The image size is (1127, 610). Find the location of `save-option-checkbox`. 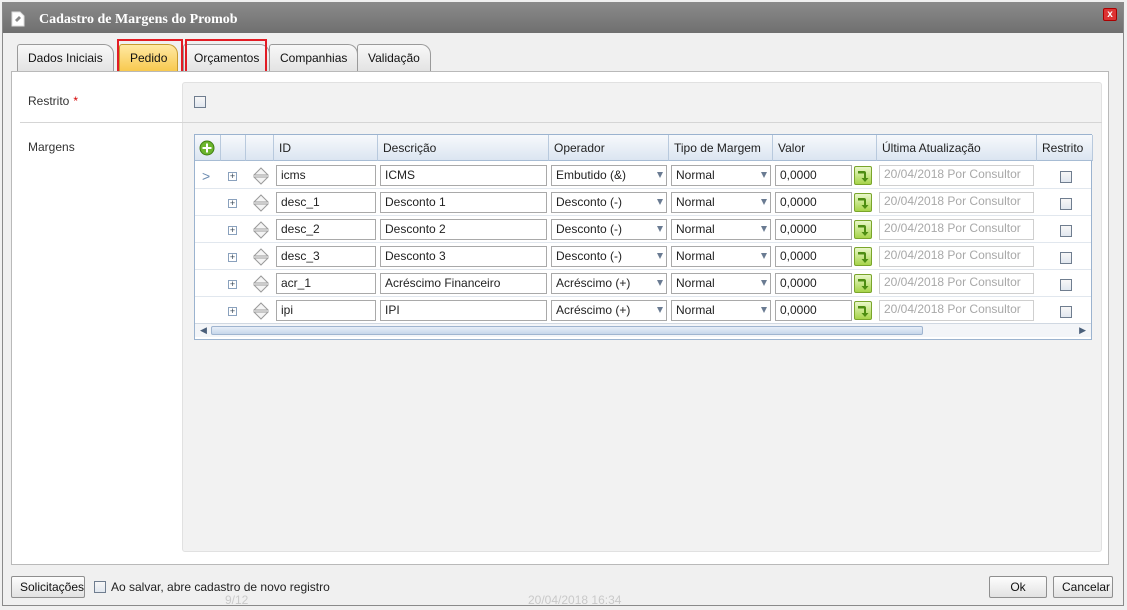

save-option-checkbox is located at coordinates (100, 587).